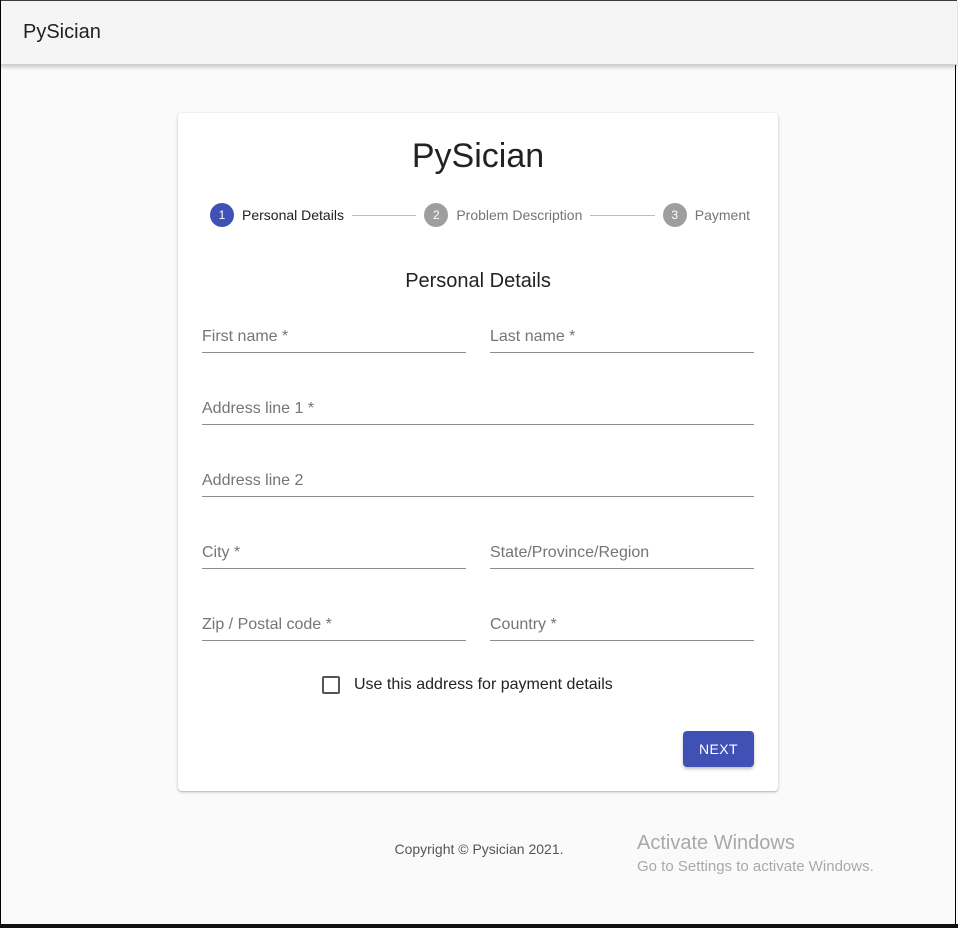 This screenshot has height=928, width=958. What do you see at coordinates (483, 685) in the screenshot?
I see `payment-address-checkbox-label: Use this address for payment details` at bounding box center [483, 685].